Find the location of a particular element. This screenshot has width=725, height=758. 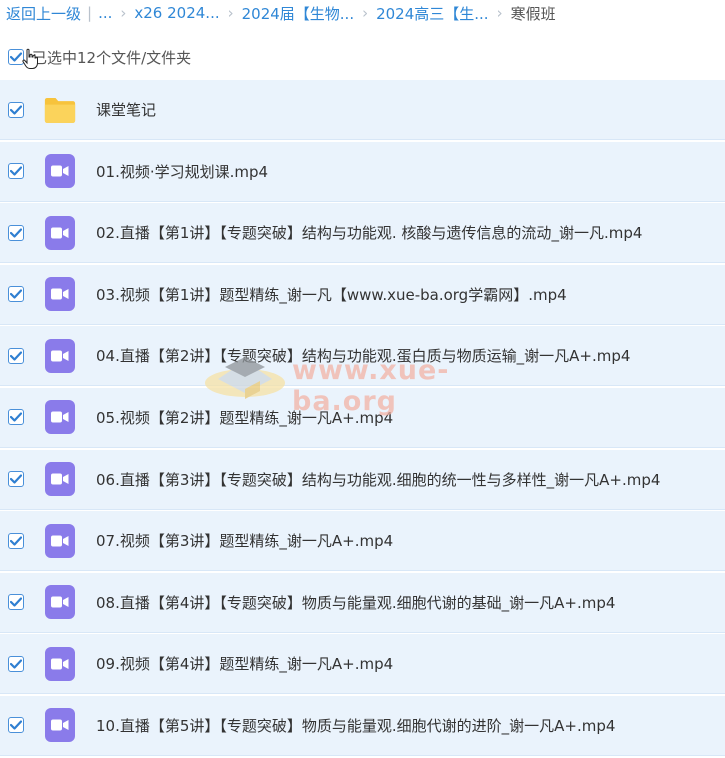

file-name: 课堂笔记 is located at coordinates (126, 109).